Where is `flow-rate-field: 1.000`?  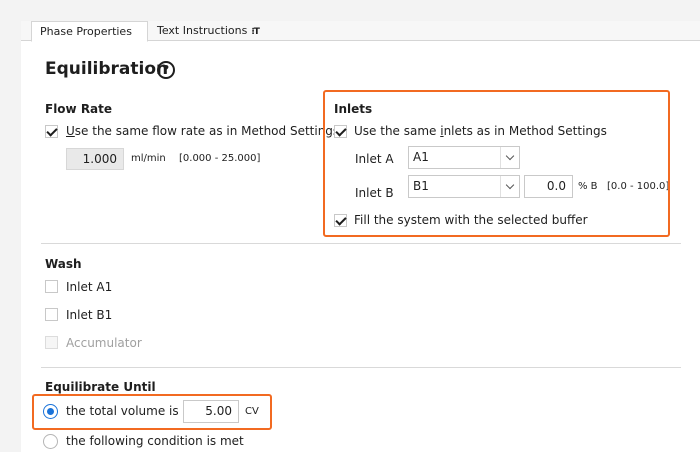
flow-rate-field: 1.000 is located at coordinates (95, 159).